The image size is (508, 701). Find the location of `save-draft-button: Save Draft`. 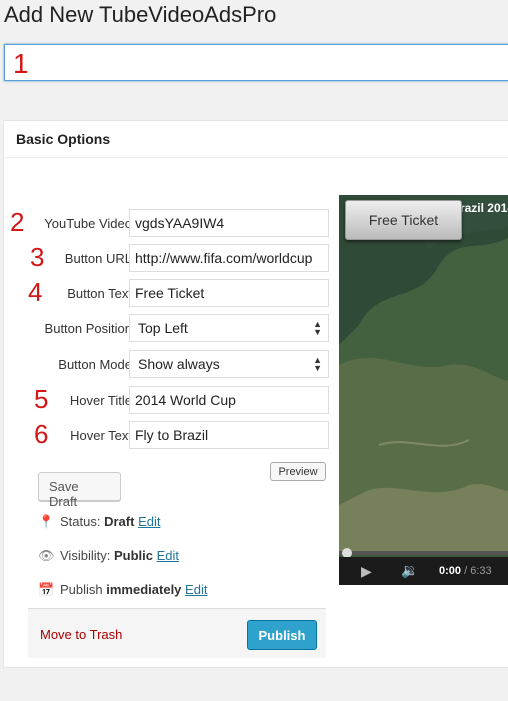

save-draft-button: Save Draft is located at coordinates (79, 490).